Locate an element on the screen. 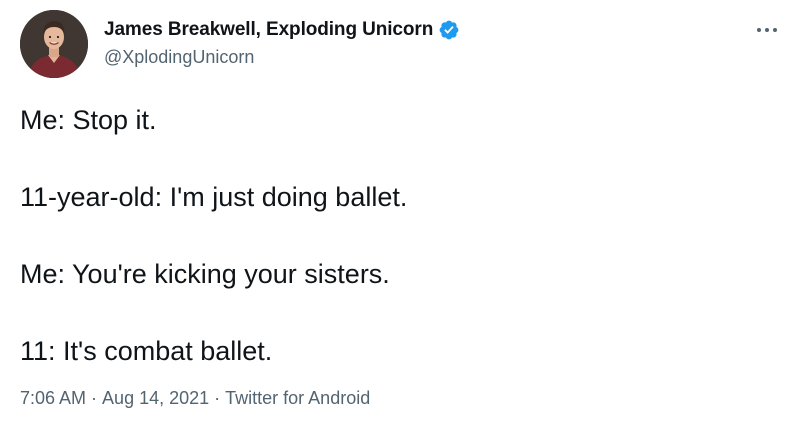 The height and width of the screenshot is (434, 800). tweet-source: Twitter for Android is located at coordinates (297, 398).